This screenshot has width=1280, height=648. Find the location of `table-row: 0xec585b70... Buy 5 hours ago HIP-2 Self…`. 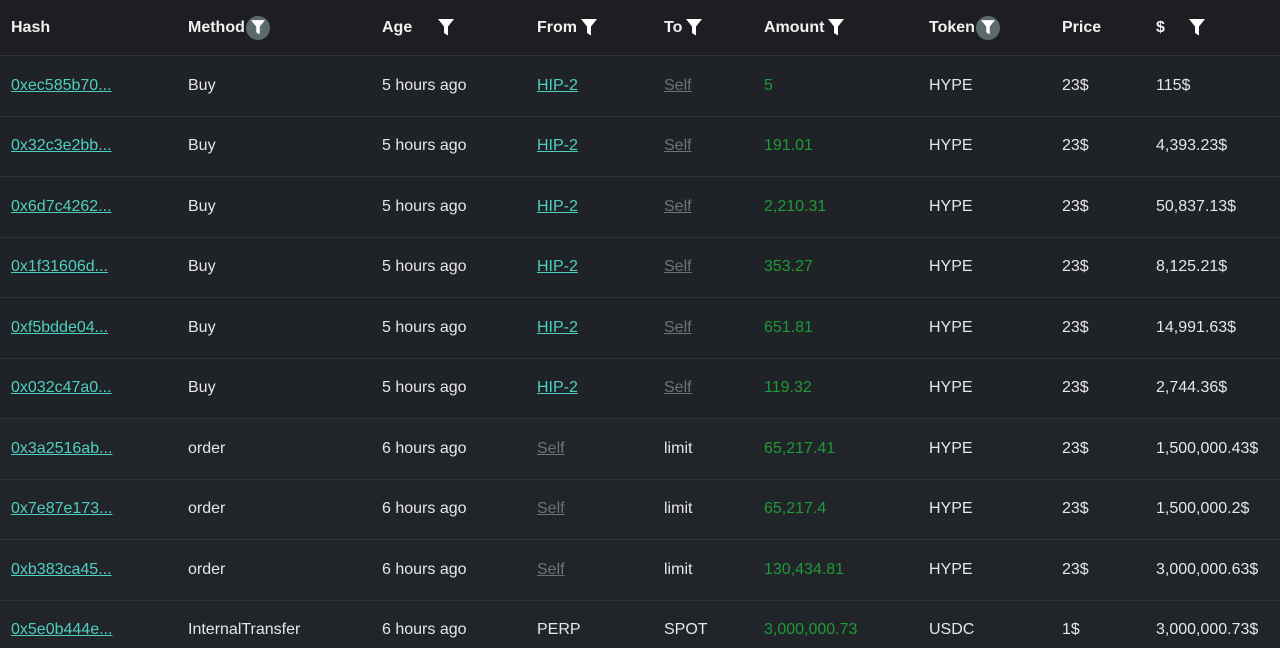

table-row: 0xec585b70... Buy 5 hours ago HIP-2 Self… is located at coordinates (640, 86).